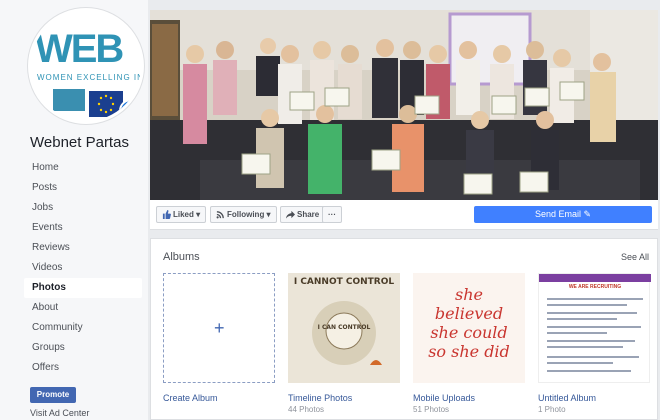 This screenshot has height=420, width=660. I want to click on photo-count: 44 Photos, so click(306, 409).